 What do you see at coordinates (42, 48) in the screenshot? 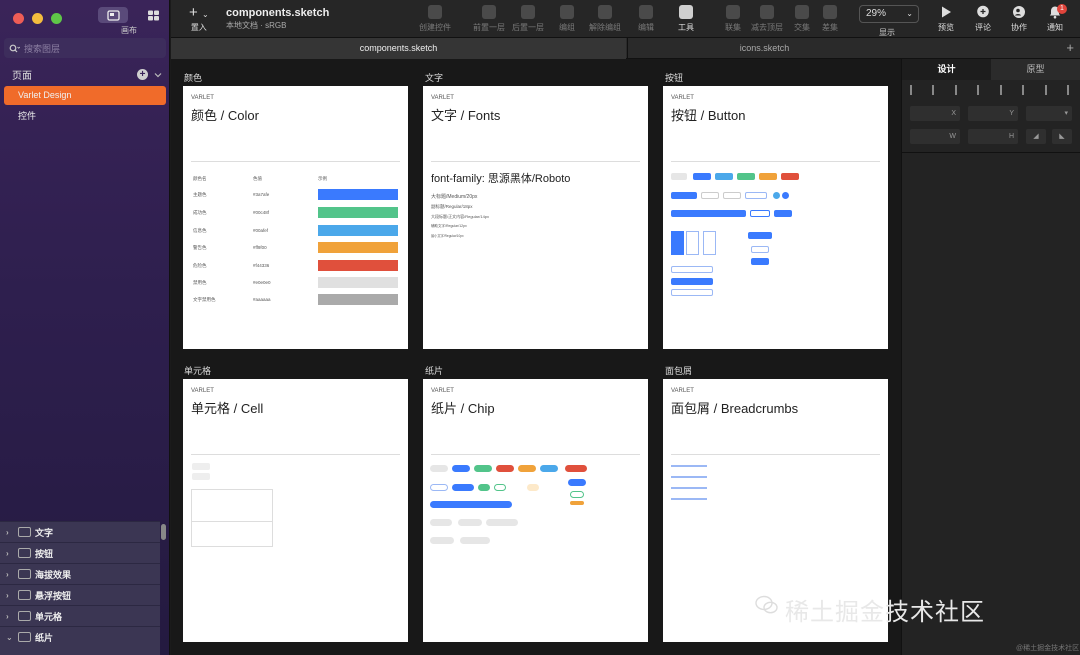
I see `search-input: 搜索图层` at bounding box center [42, 48].